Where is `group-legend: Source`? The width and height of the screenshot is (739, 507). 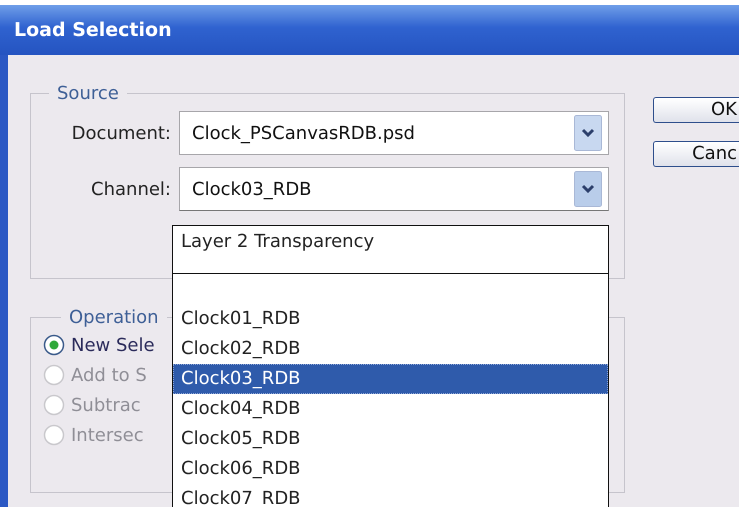
group-legend: Source is located at coordinates (88, 93).